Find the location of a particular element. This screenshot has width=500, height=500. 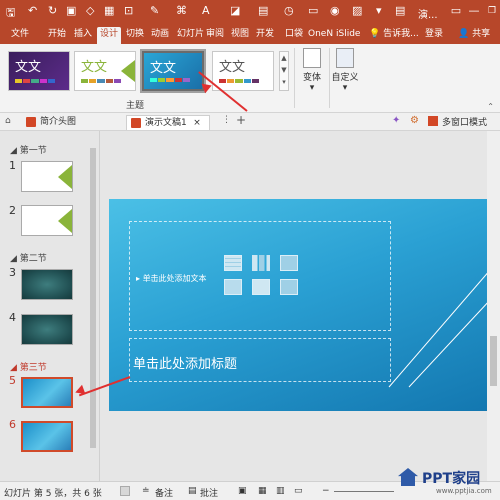

theme-white: 文文 is located at coordinates (243, 71).